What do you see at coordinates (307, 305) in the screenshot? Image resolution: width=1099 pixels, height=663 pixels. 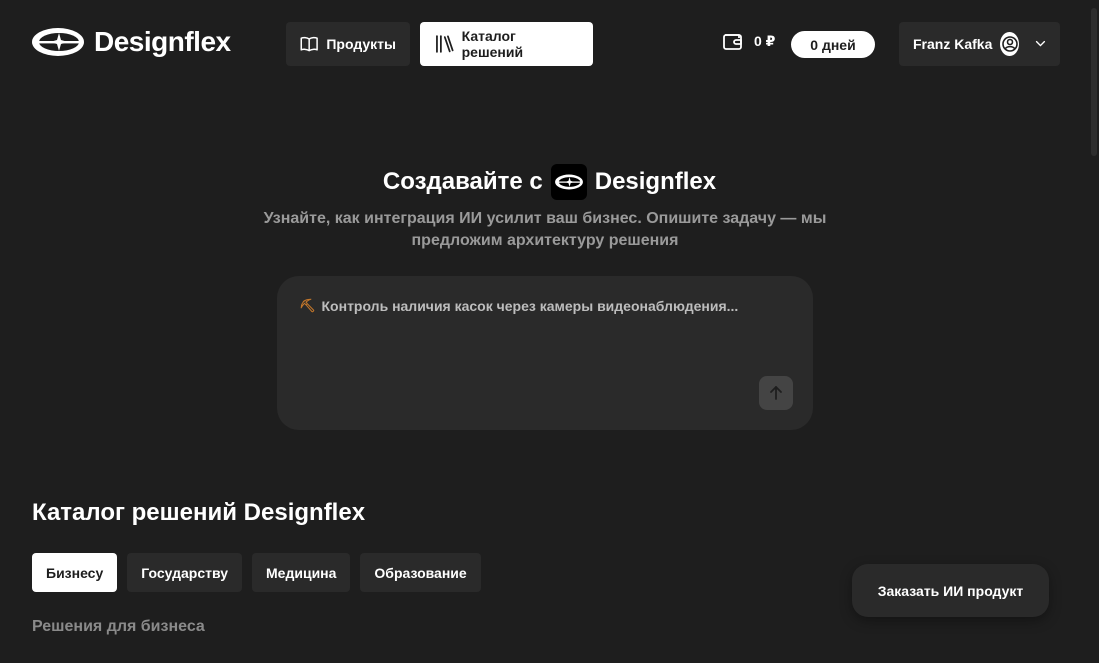 I see `prompt-emoji: ⛏` at bounding box center [307, 305].